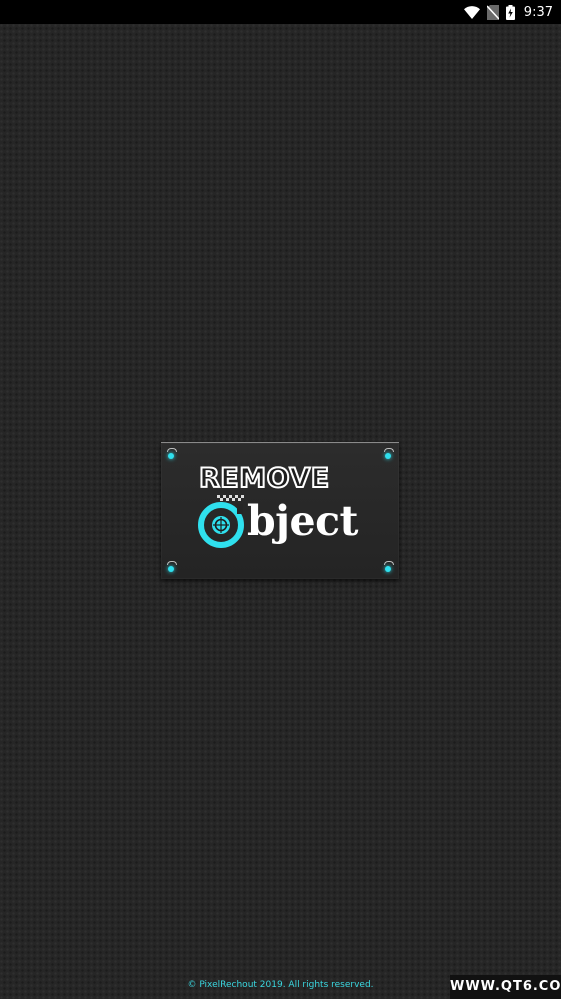 The height and width of the screenshot is (999, 561). Describe the element at coordinates (230, 498) in the screenshot. I see `pixel-pattern-icon` at that location.